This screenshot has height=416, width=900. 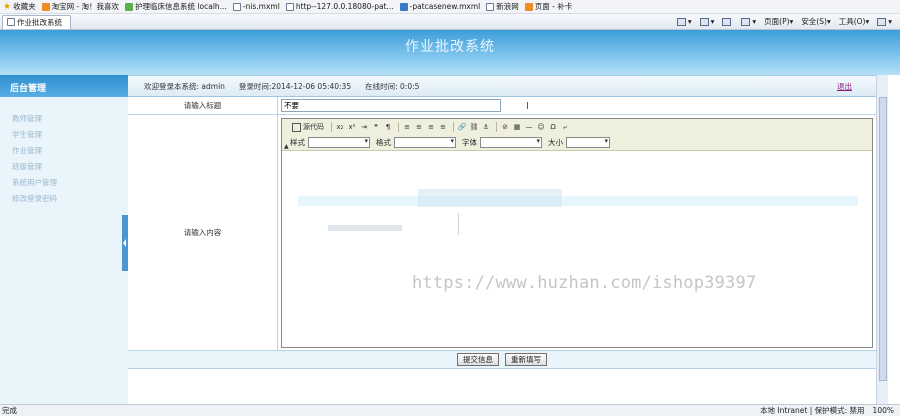 What do you see at coordinates (526, 359) in the screenshot?
I see `reset-button: 重新填写` at bounding box center [526, 359].